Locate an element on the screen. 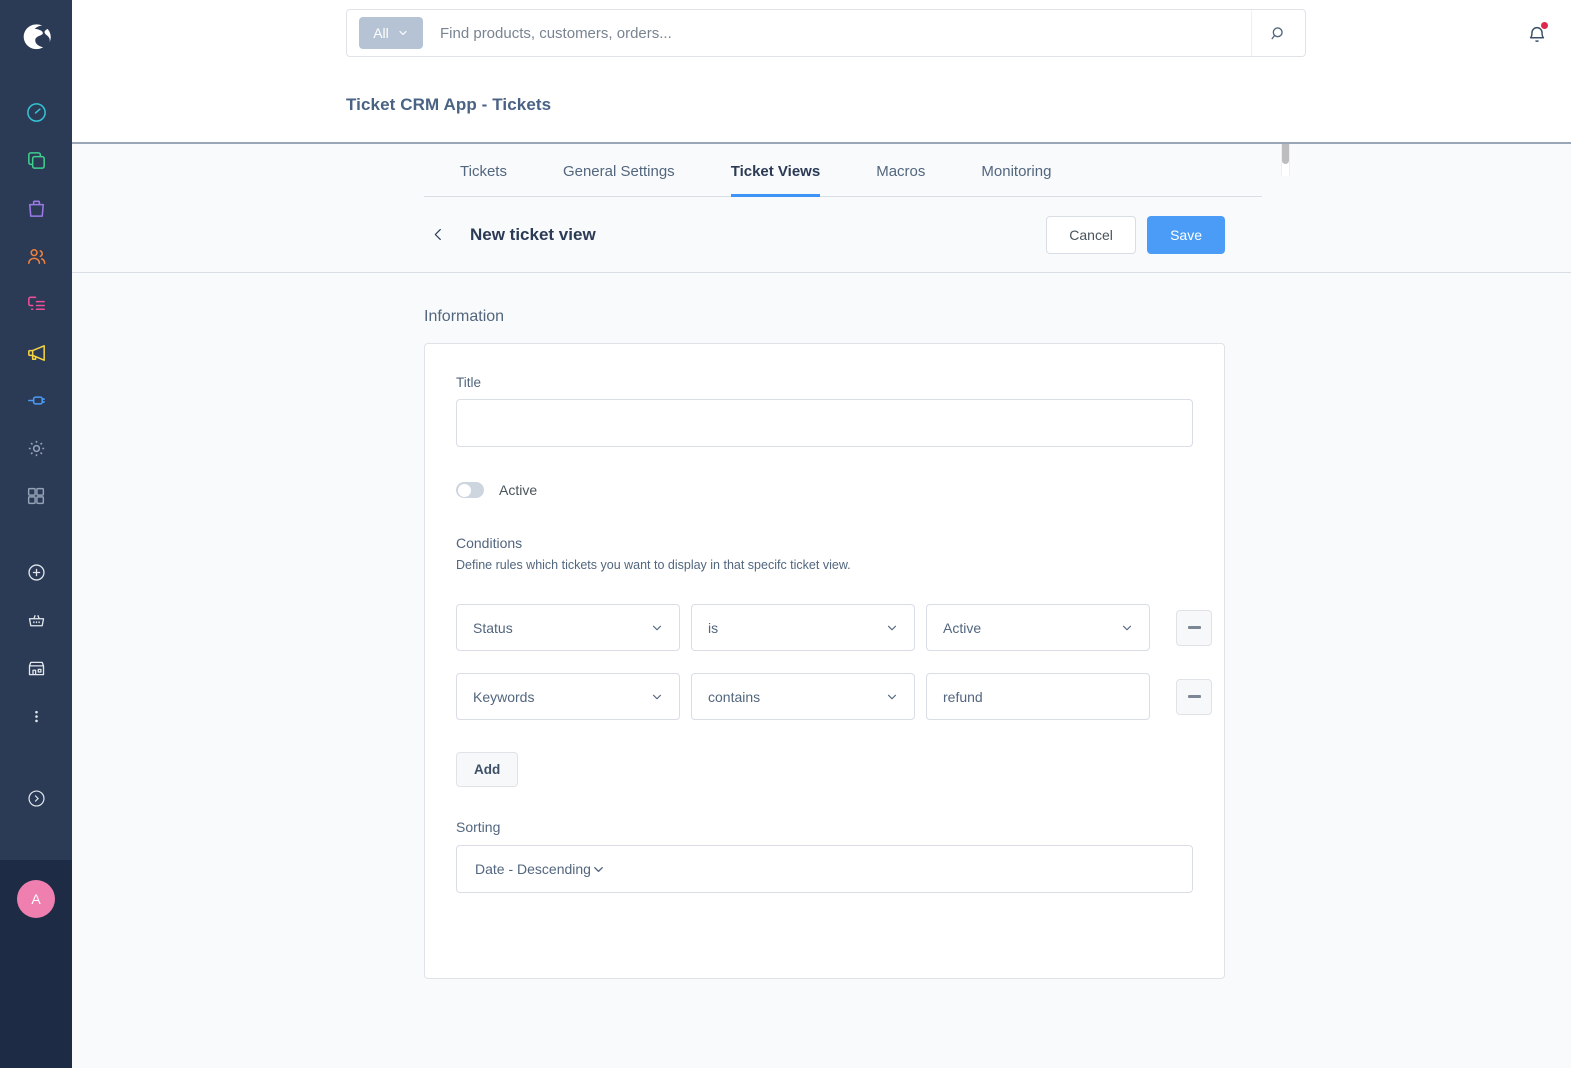 The height and width of the screenshot is (1068, 1571). notifications-button is located at coordinates (1537, 35).